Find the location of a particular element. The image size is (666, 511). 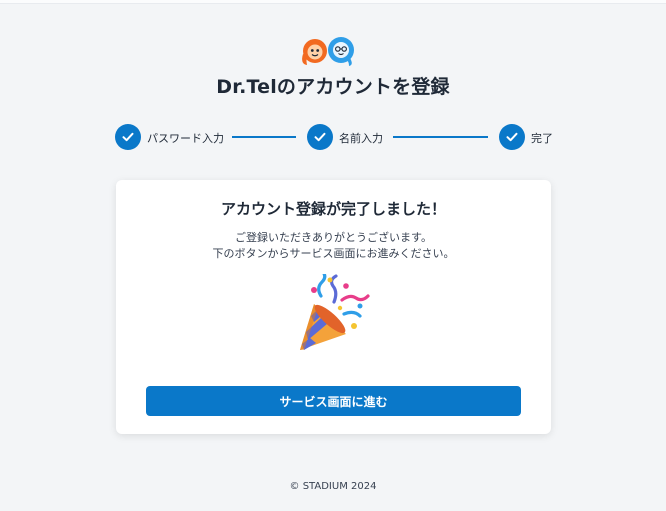

go-to-service-button: サービス画面に進む is located at coordinates (333, 401).